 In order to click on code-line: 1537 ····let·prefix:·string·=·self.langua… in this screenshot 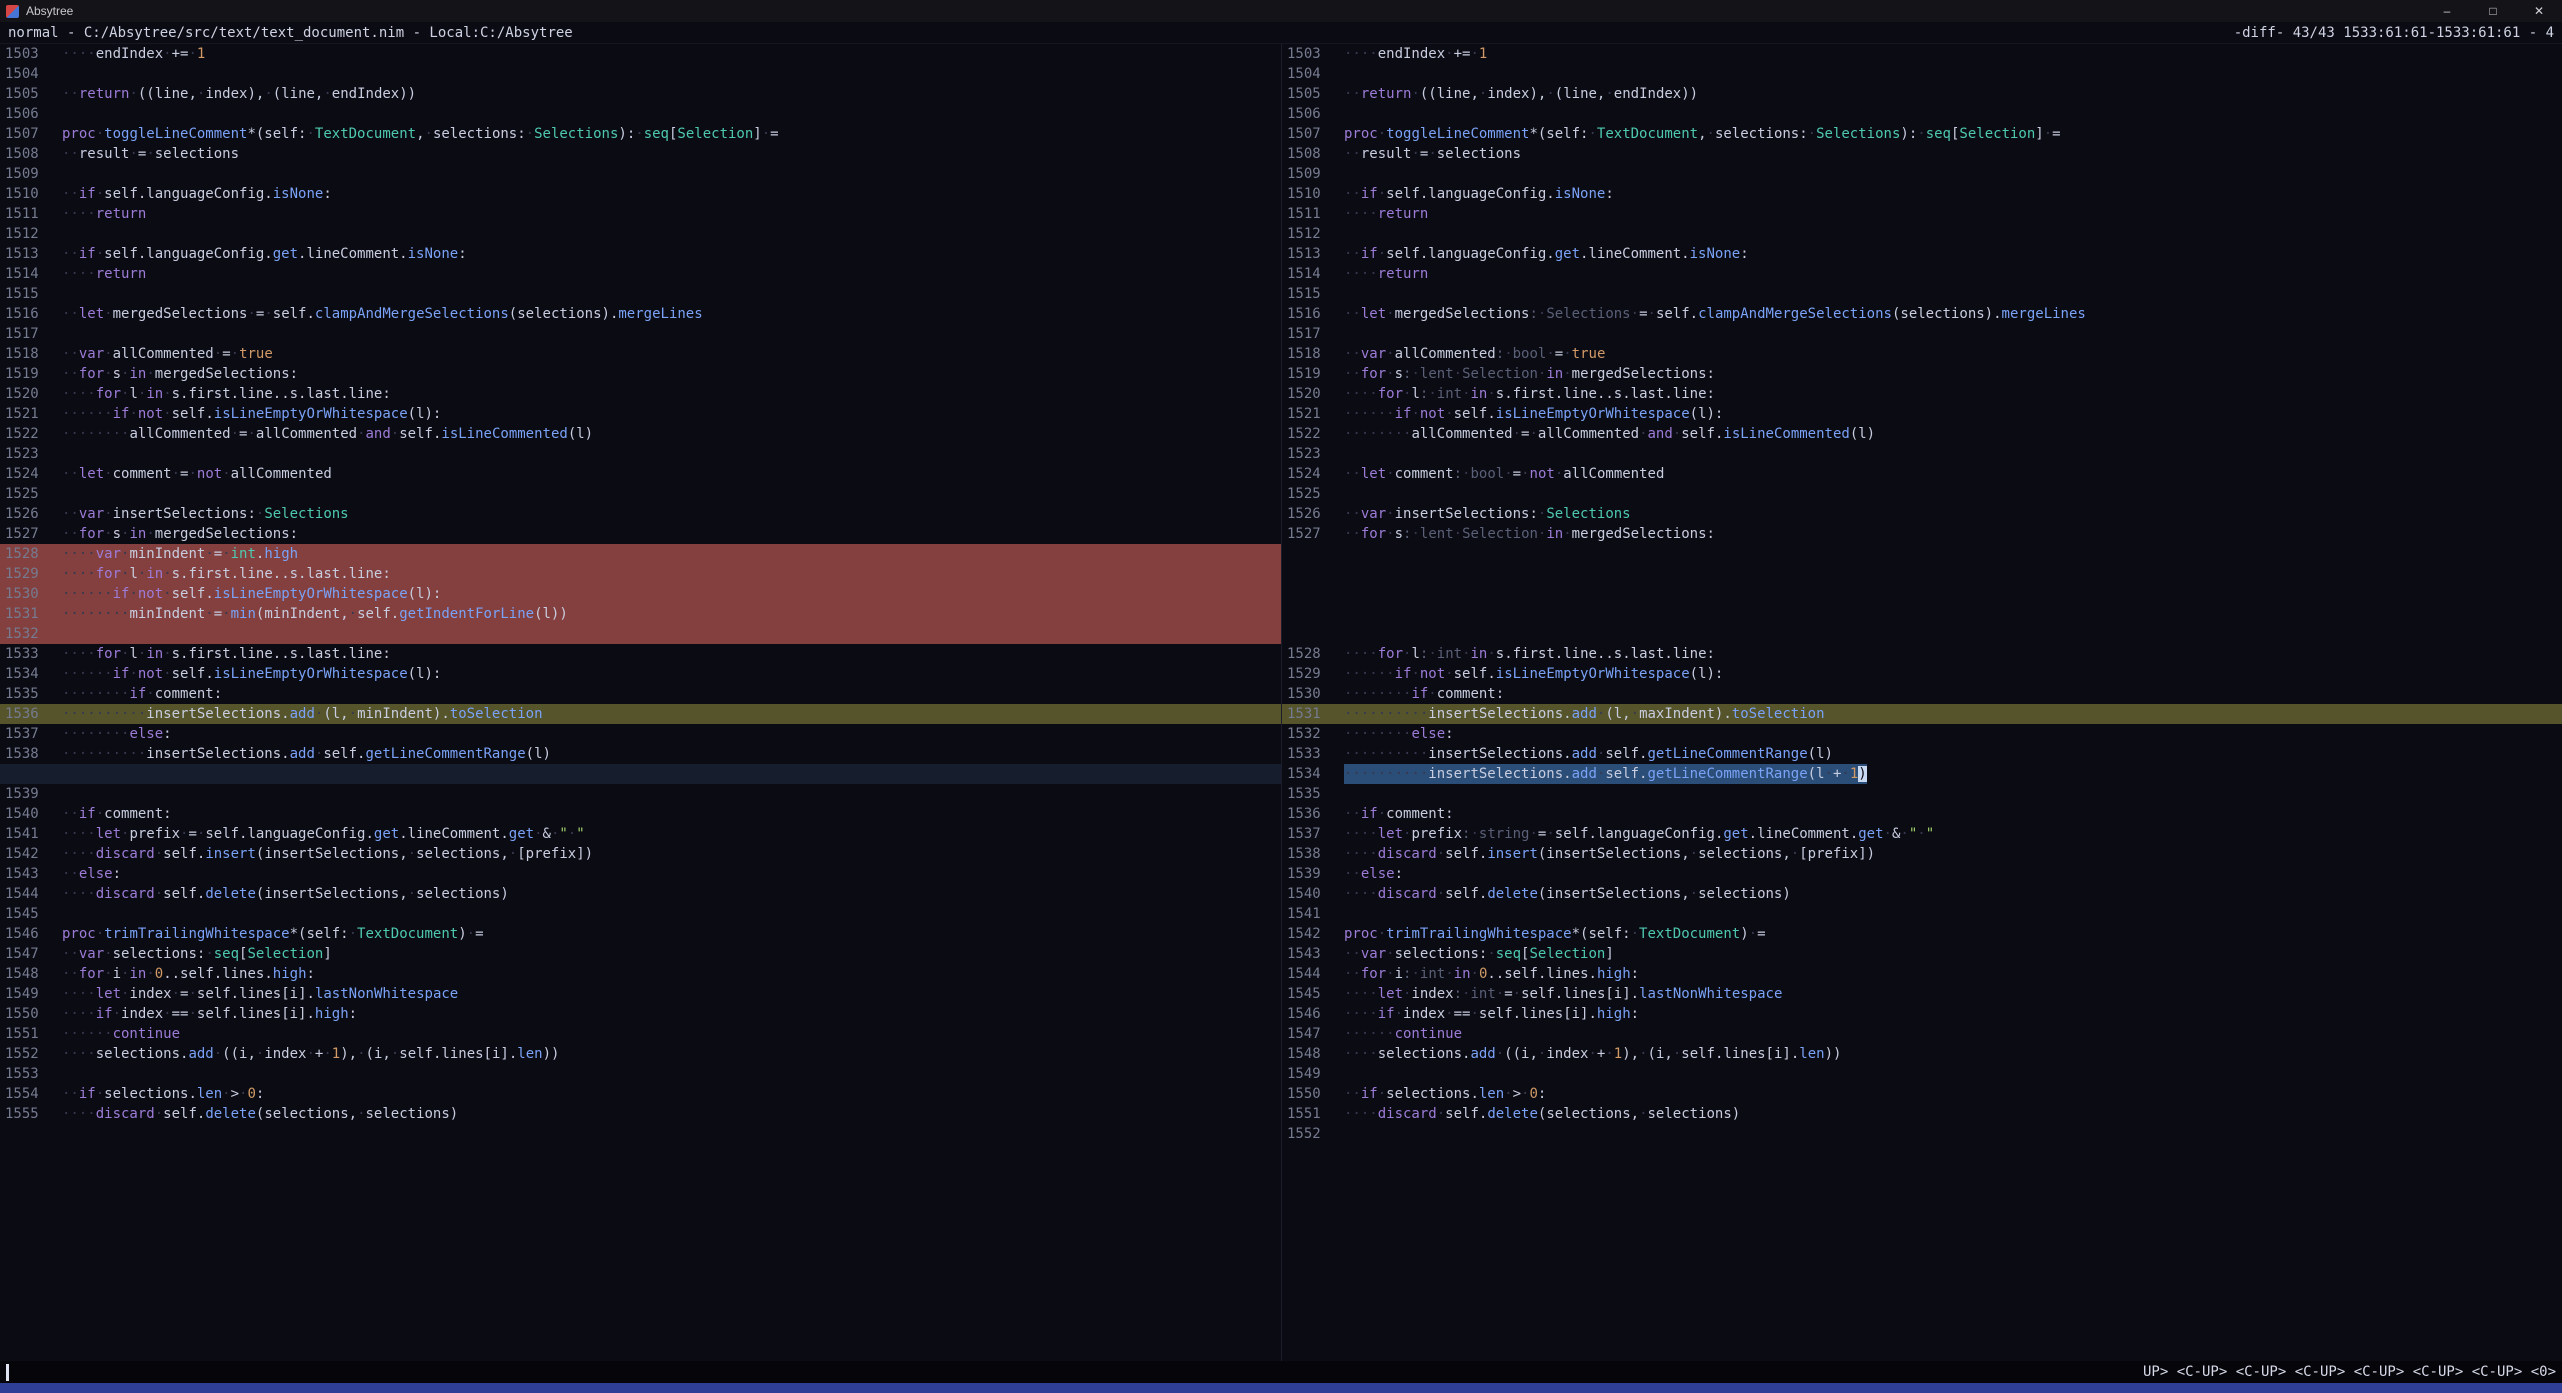, I will do `click(1922, 834)`.